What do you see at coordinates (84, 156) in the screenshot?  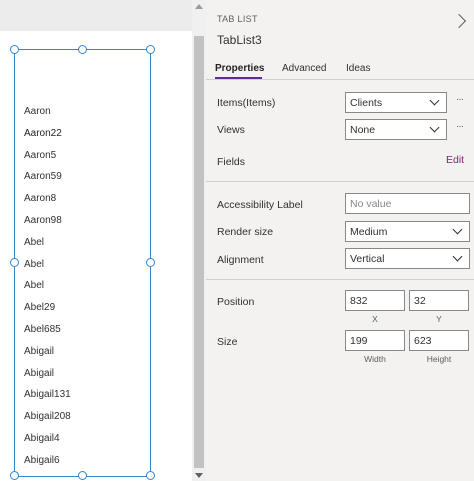 I see `tab-list-item: Aaron5` at bounding box center [84, 156].